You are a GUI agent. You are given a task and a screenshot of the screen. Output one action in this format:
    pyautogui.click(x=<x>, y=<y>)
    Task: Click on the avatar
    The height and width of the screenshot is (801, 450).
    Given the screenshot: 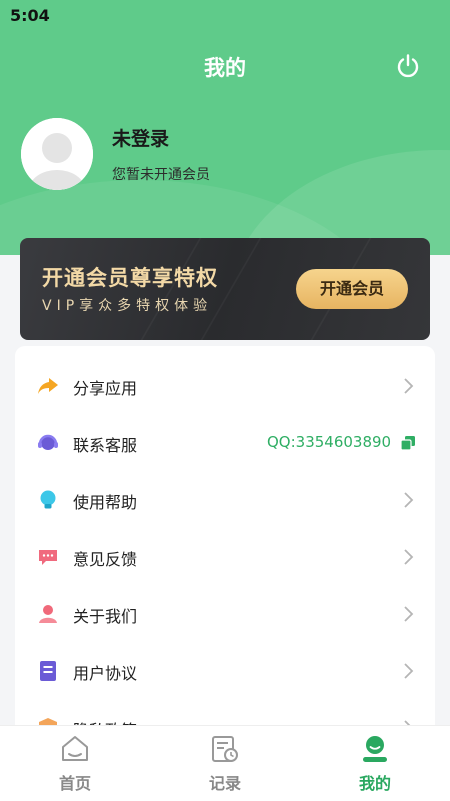 What is the action you would take?
    pyautogui.click(x=57, y=154)
    